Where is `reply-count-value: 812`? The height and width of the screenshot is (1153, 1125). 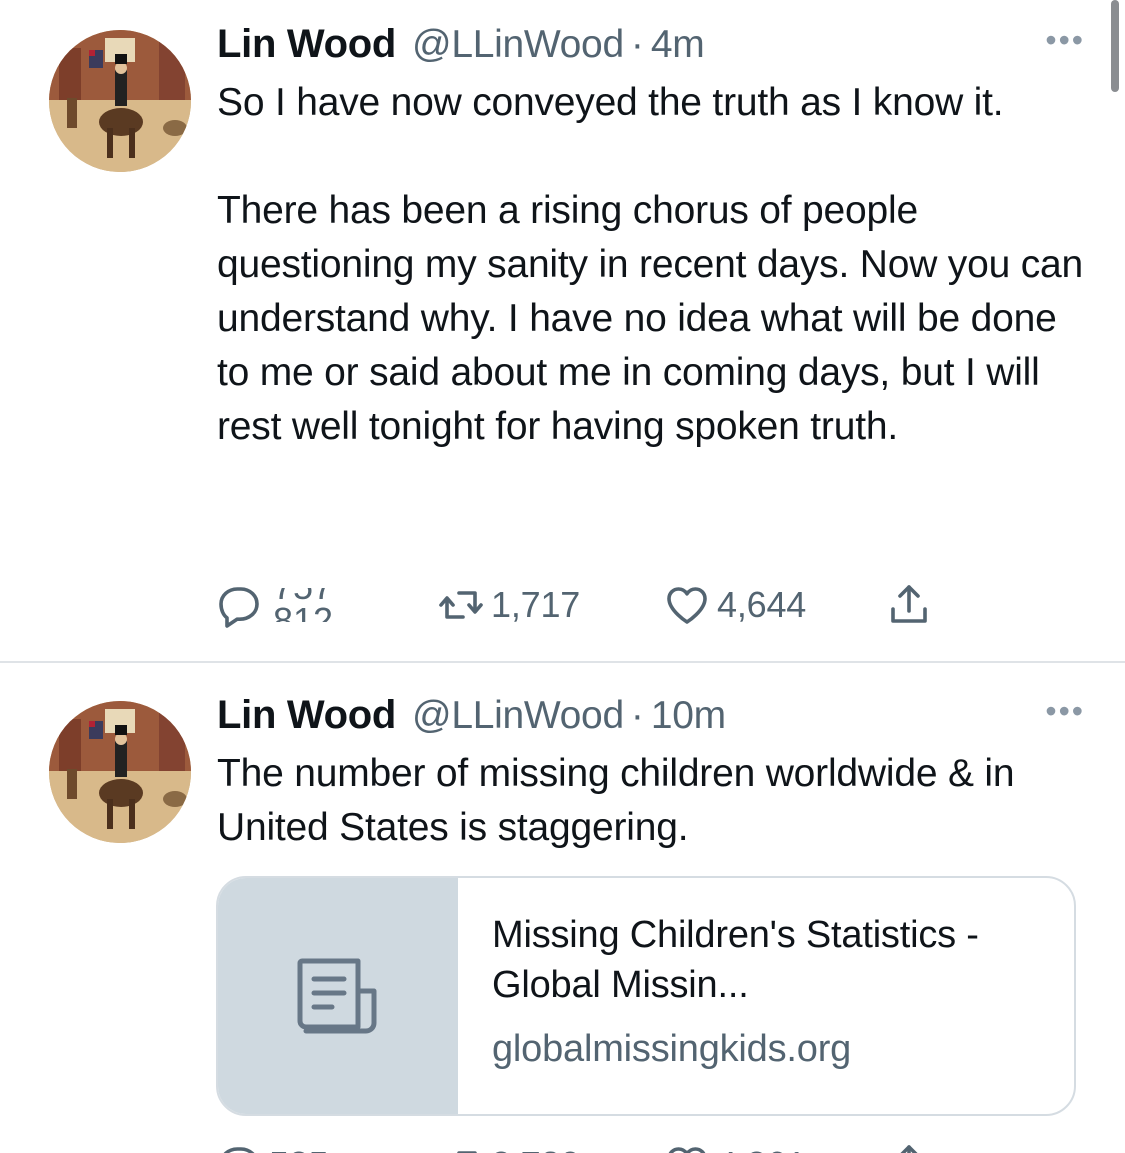
reply-count-value: 812 is located at coordinates (303, 611).